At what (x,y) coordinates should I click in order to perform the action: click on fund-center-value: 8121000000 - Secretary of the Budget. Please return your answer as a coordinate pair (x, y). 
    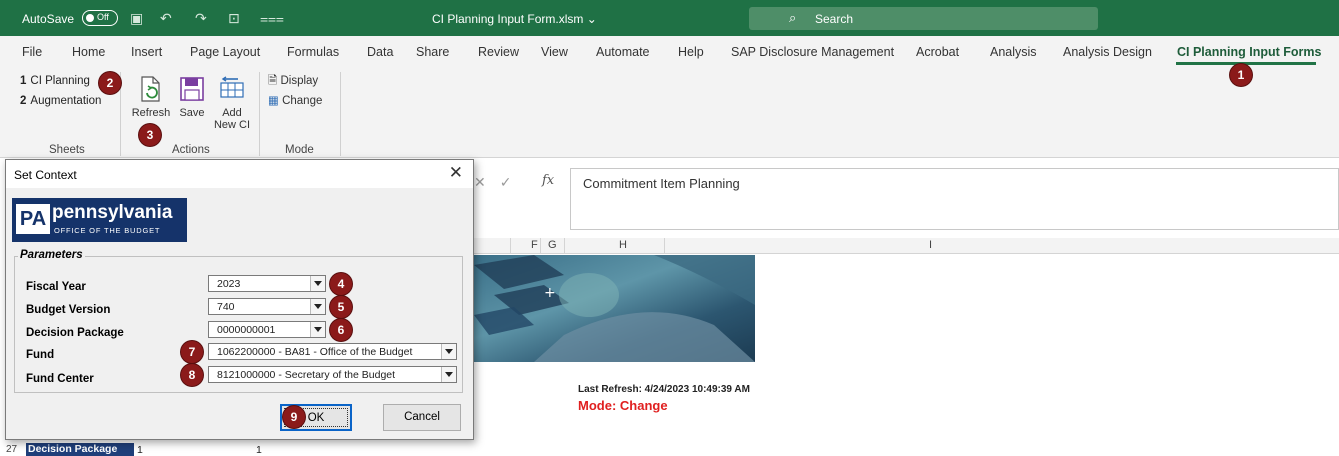
    Looking at the image, I should click on (306, 375).